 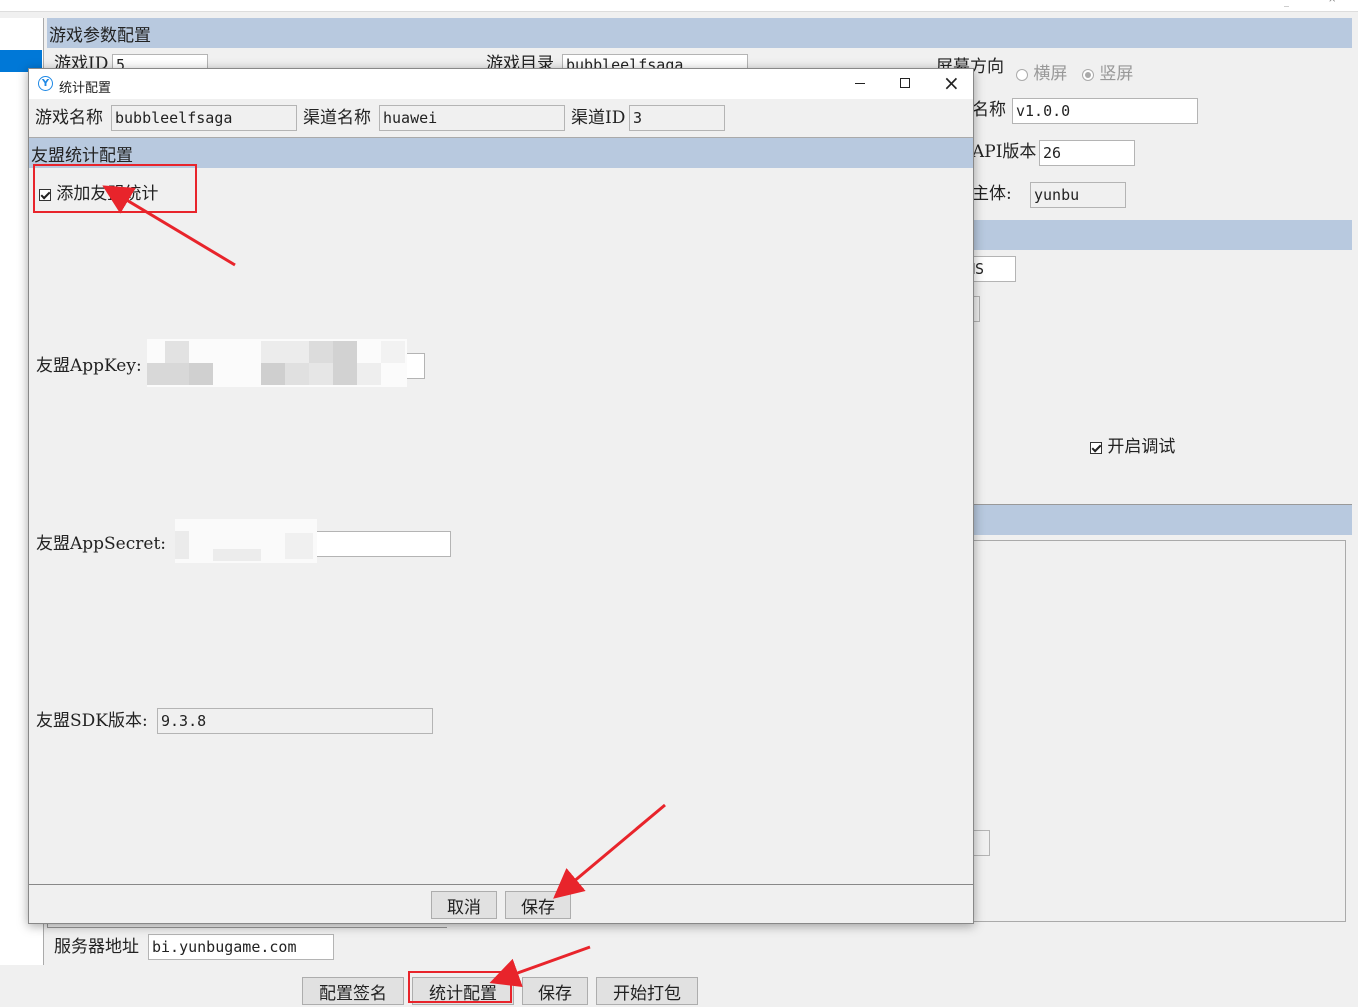 I want to click on sdk-version-label: 友盟SDK版本:, so click(x=92, y=721).